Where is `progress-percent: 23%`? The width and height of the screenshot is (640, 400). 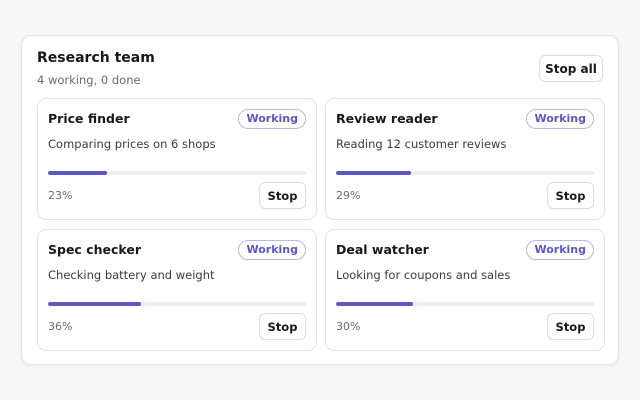 progress-percent: 23% is located at coordinates (60, 195).